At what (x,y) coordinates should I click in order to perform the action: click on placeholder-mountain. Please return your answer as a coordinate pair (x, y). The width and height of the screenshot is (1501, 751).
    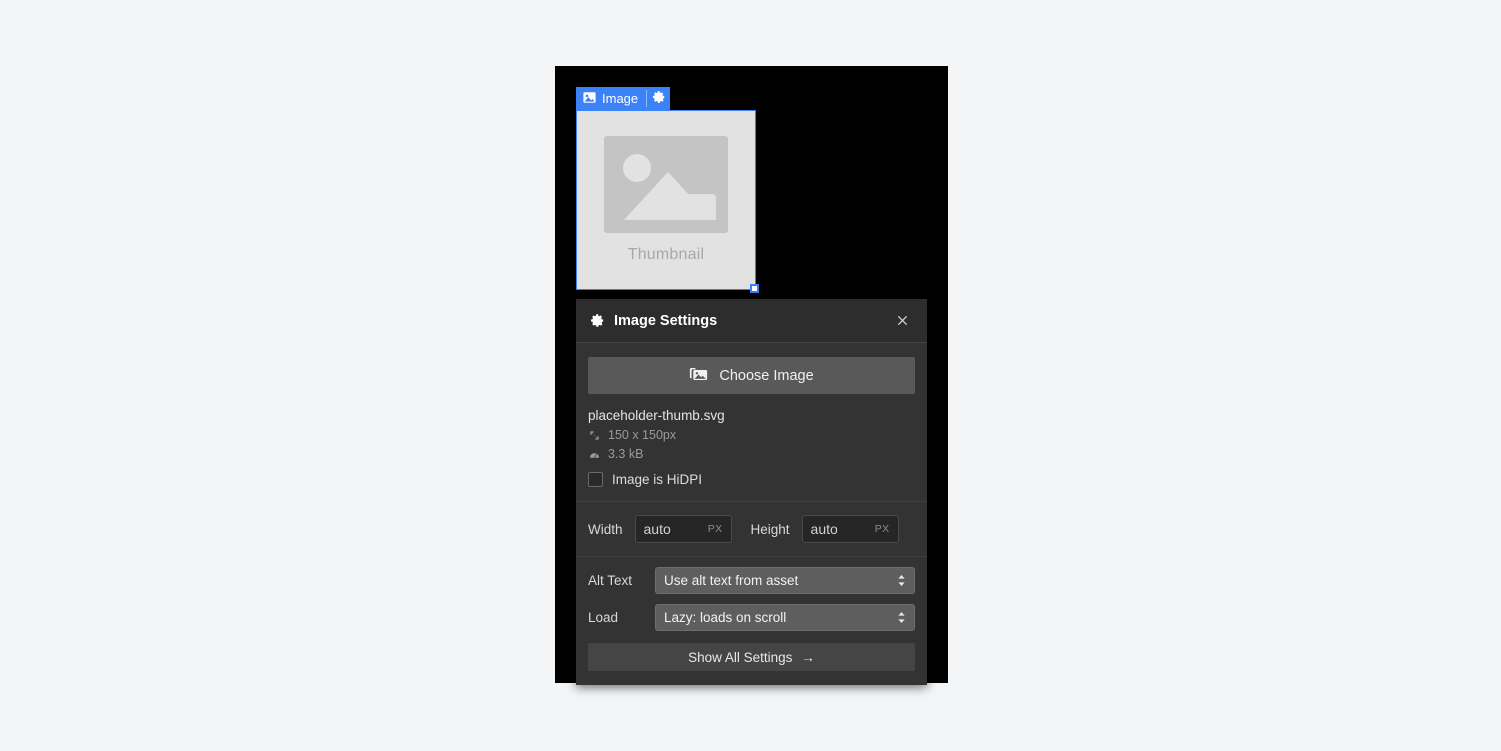
    Looking at the image, I should click on (668, 196).